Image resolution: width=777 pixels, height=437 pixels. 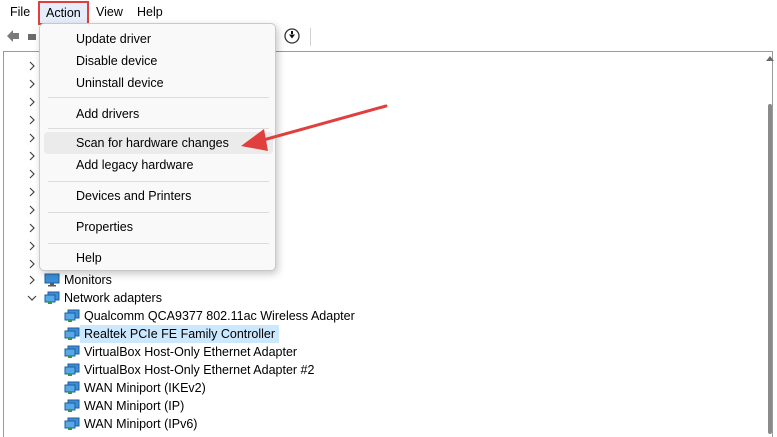 I want to click on chevron-down-icon, so click(x=32, y=299).